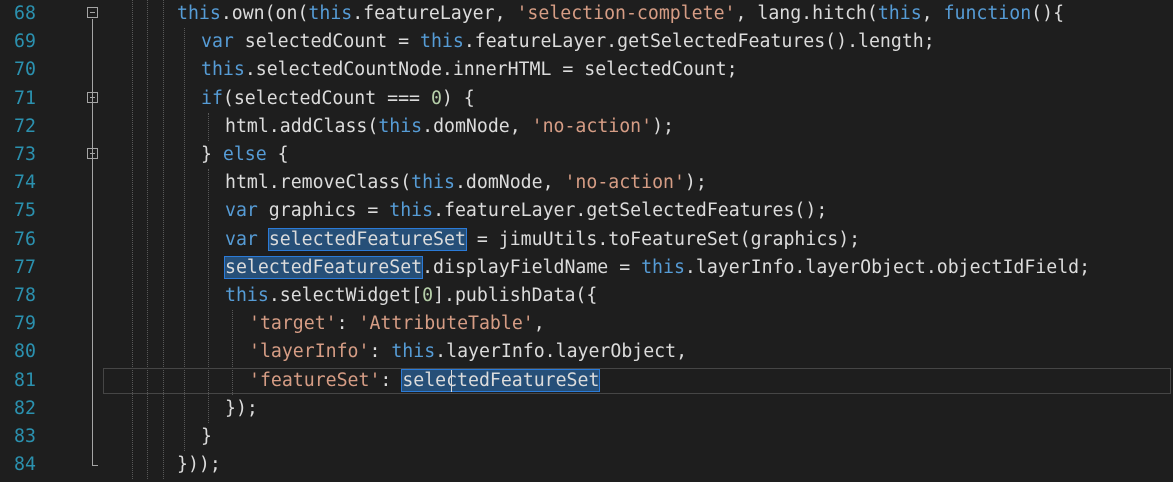  What do you see at coordinates (637, 380) in the screenshot?
I see `current-line-highlight` at bounding box center [637, 380].